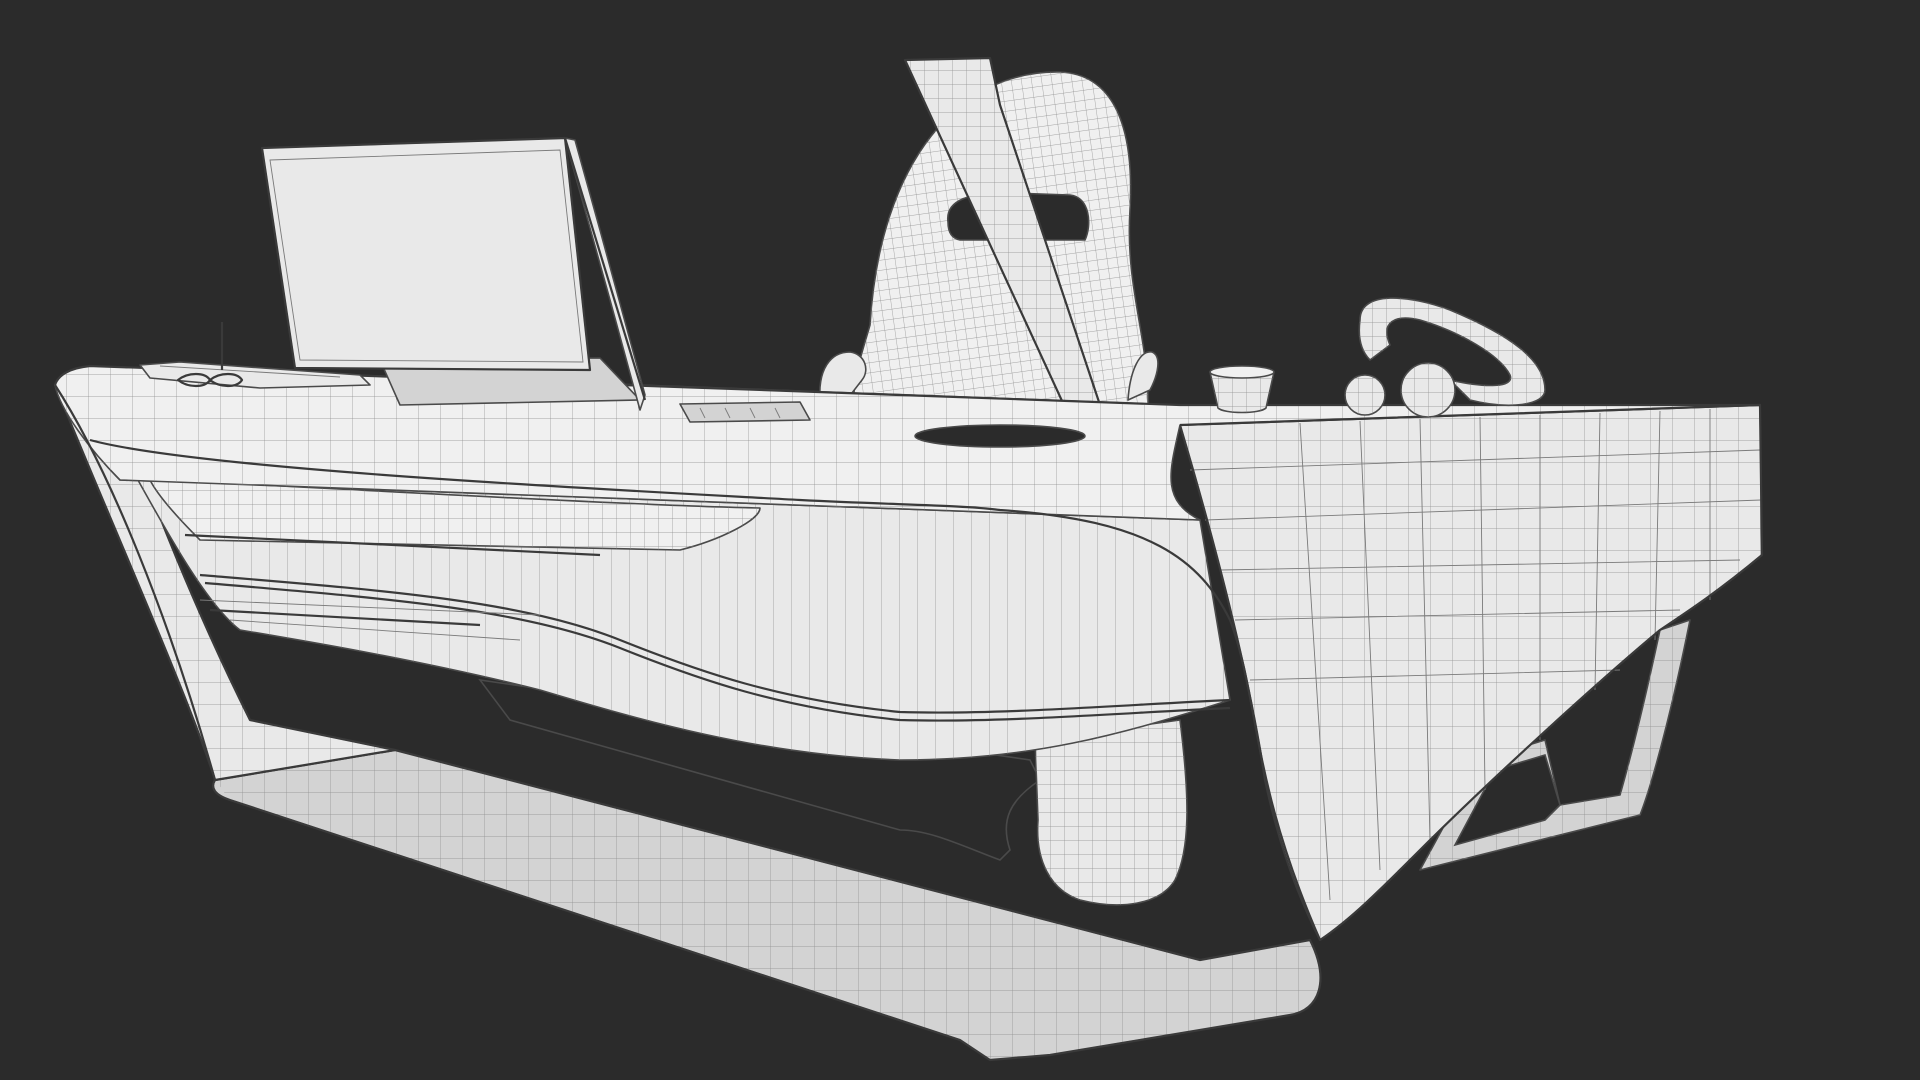 Image resolution: width=1920 pixels, height=1080 pixels. What do you see at coordinates (989, 249) in the screenshot?
I see `office-chair` at bounding box center [989, 249].